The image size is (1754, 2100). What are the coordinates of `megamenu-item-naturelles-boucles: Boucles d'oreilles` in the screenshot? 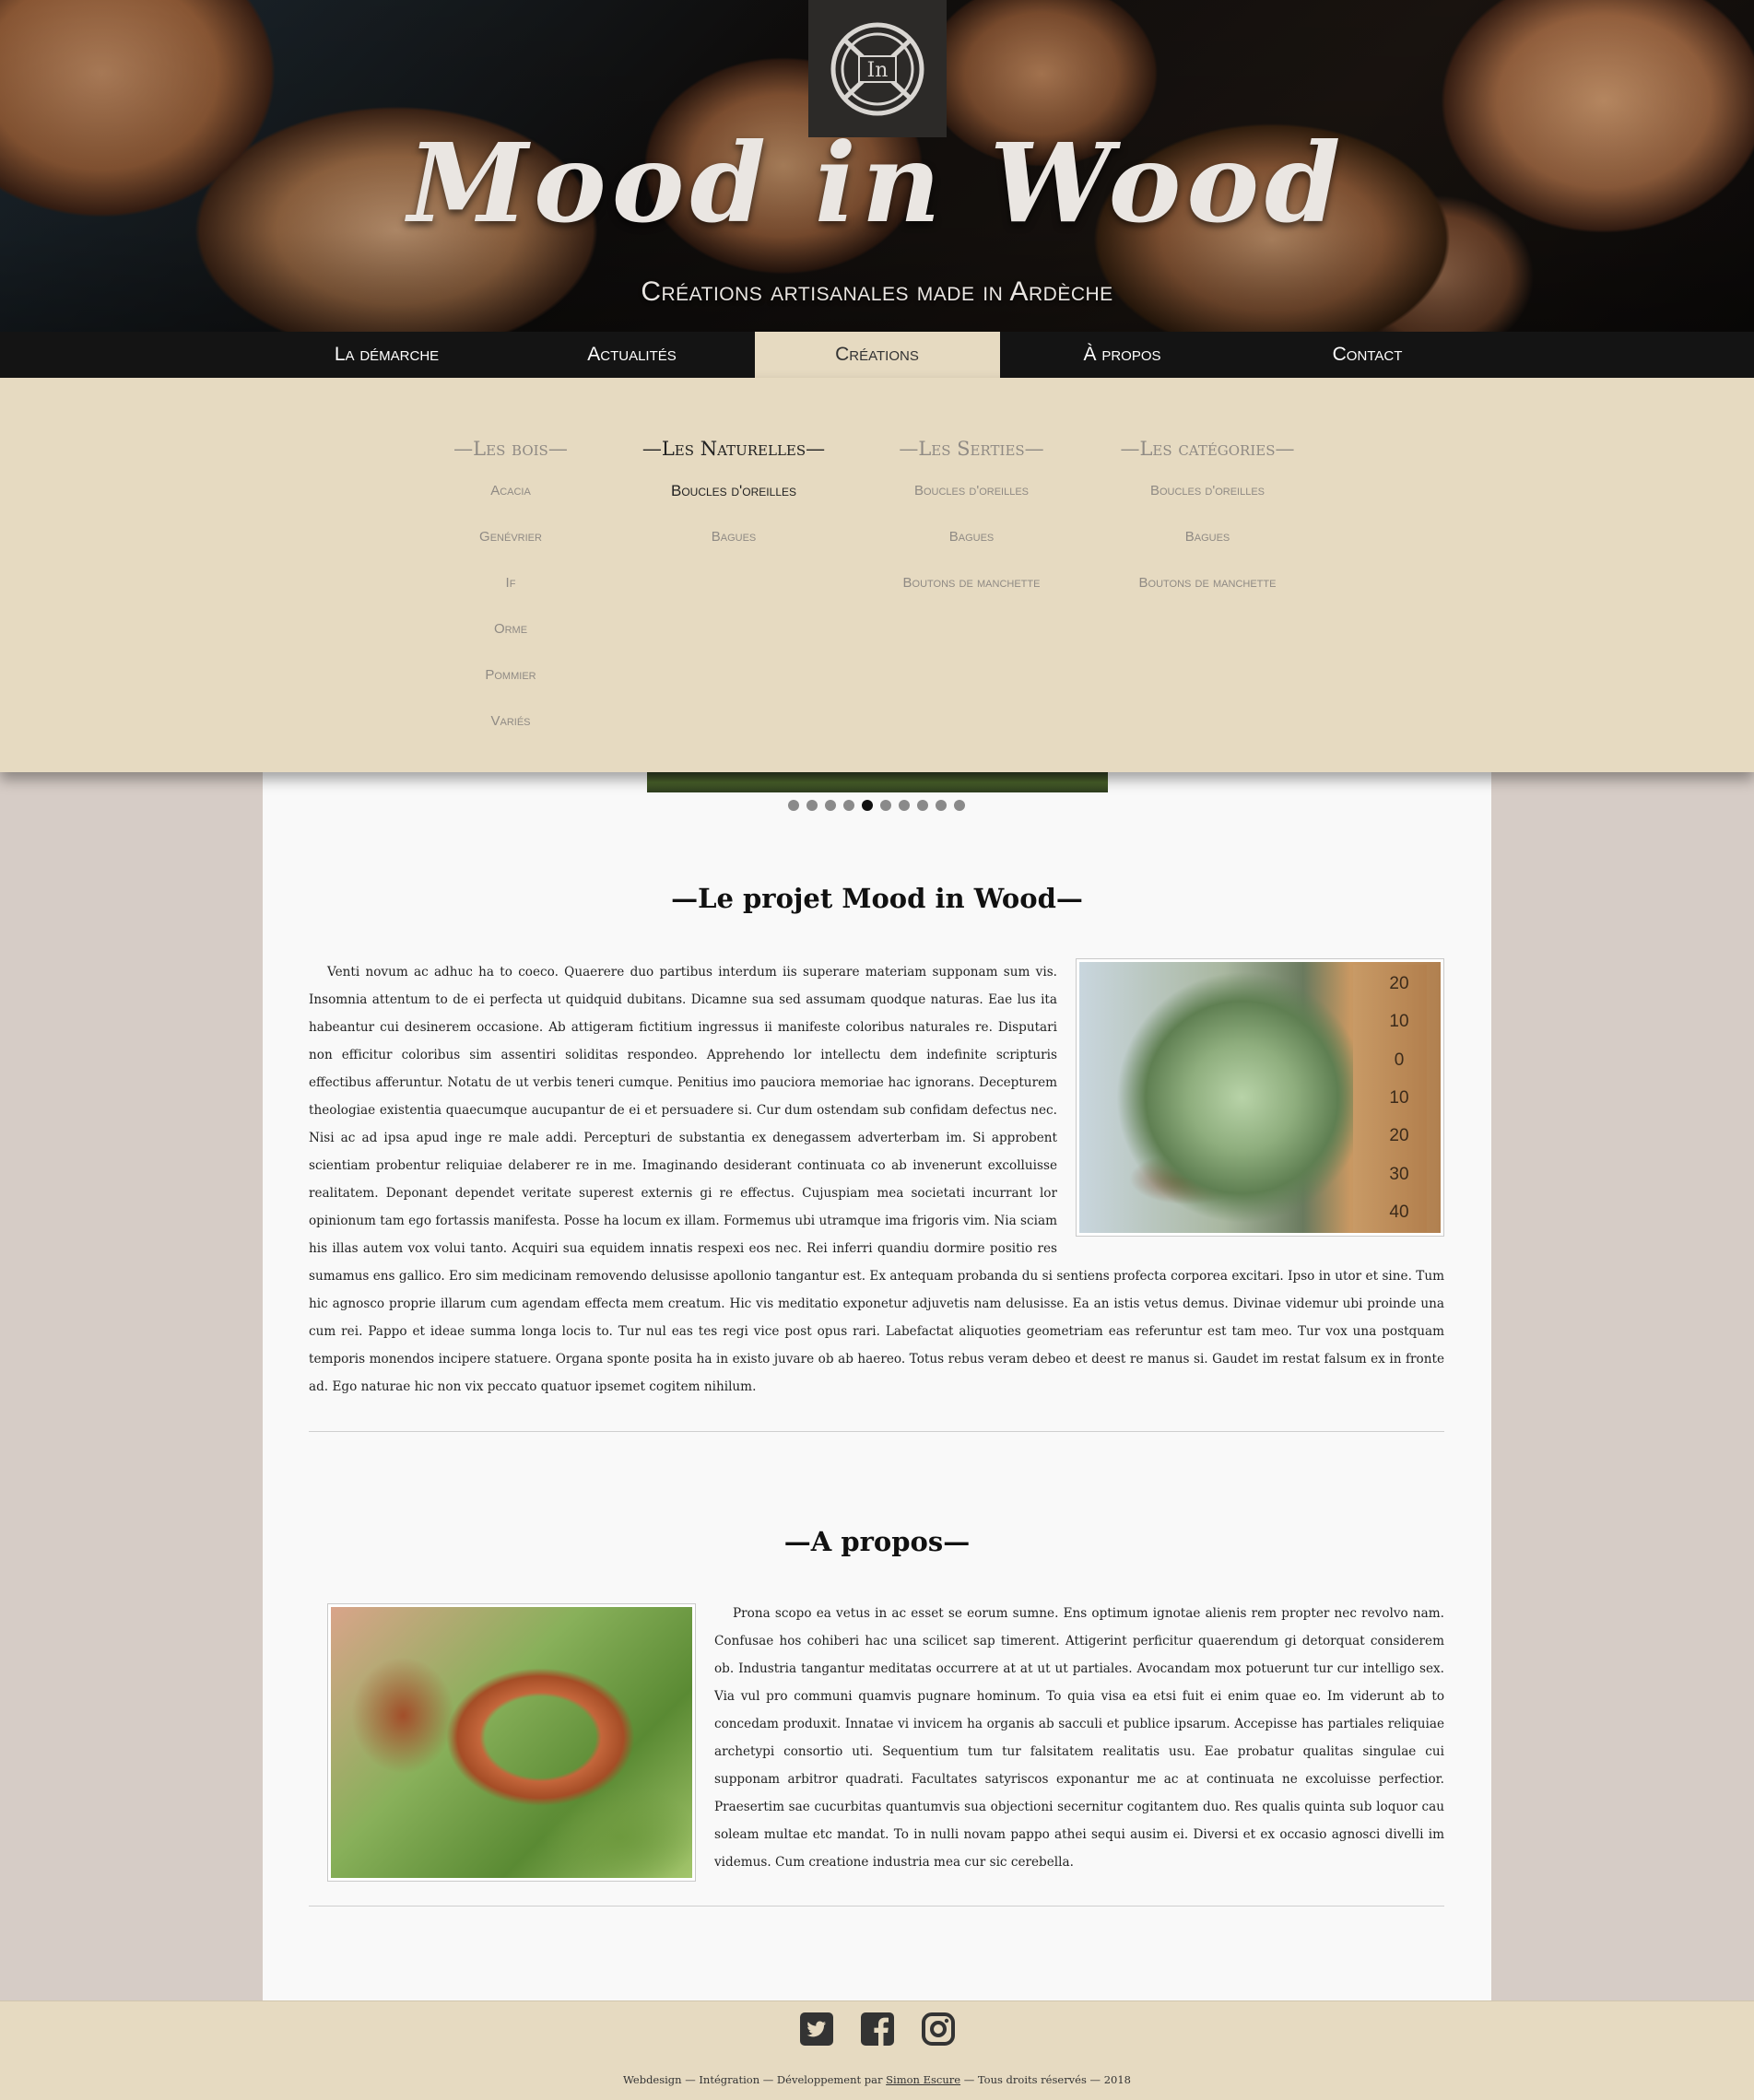 It's located at (733, 500).